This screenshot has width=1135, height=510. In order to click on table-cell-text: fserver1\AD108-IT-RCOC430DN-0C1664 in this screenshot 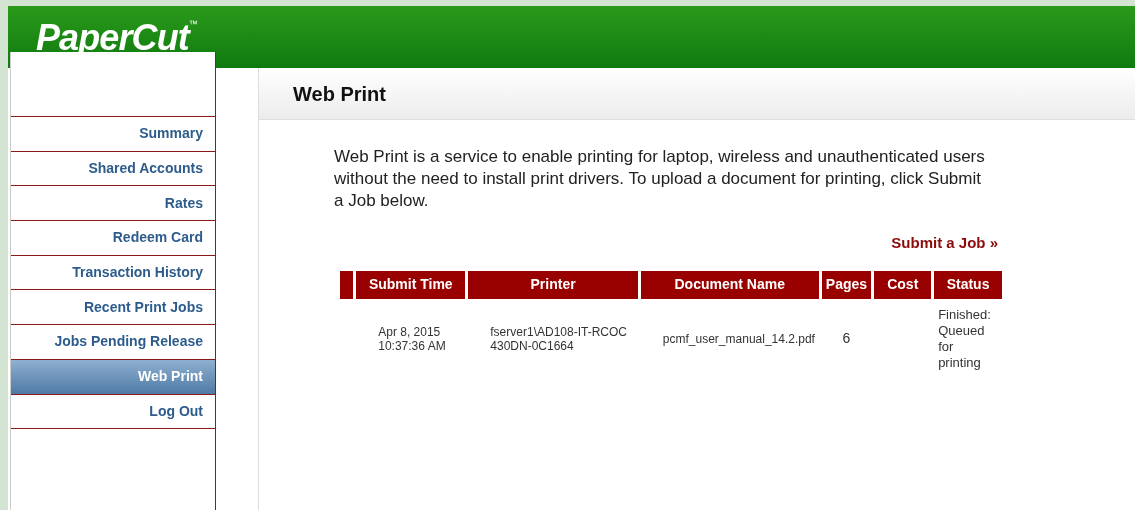, I will do `click(559, 338)`.